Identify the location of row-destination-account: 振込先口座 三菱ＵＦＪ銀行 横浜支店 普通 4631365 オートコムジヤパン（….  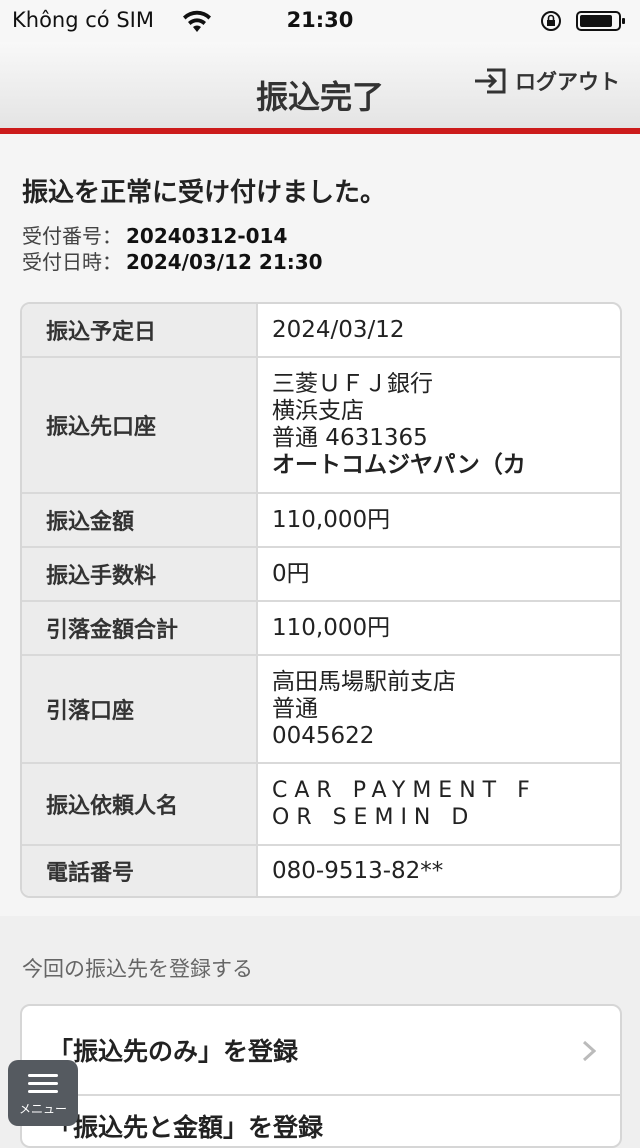
(321, 424).